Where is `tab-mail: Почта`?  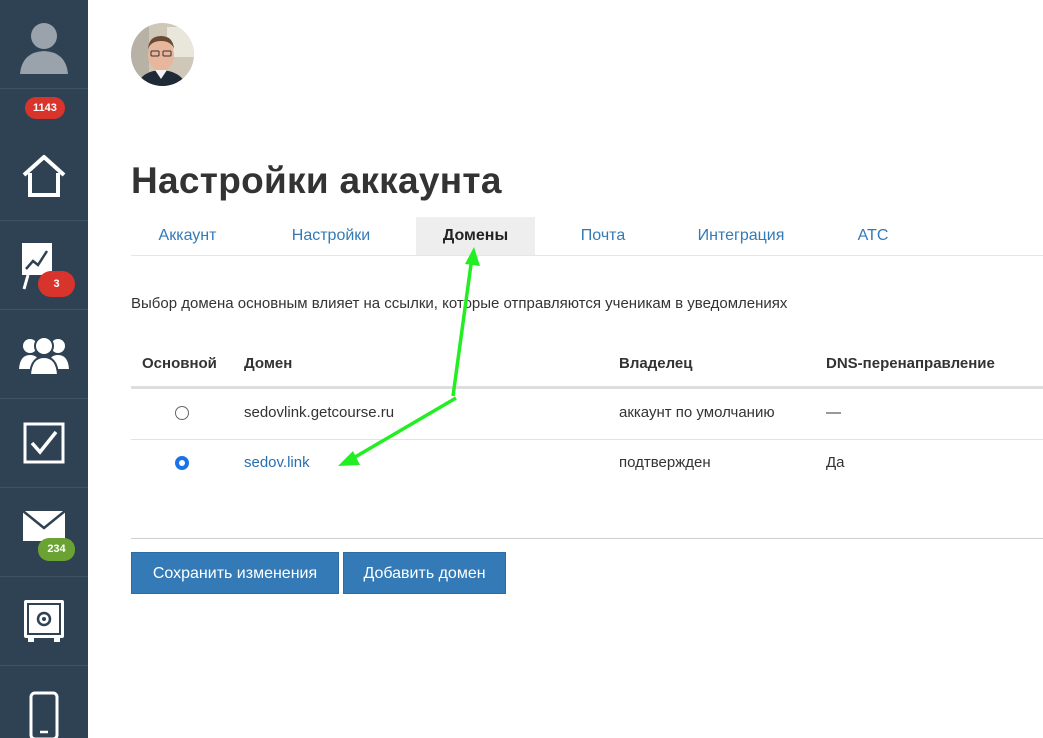
tab-mail: Почта is located at coordinates (603, 236).